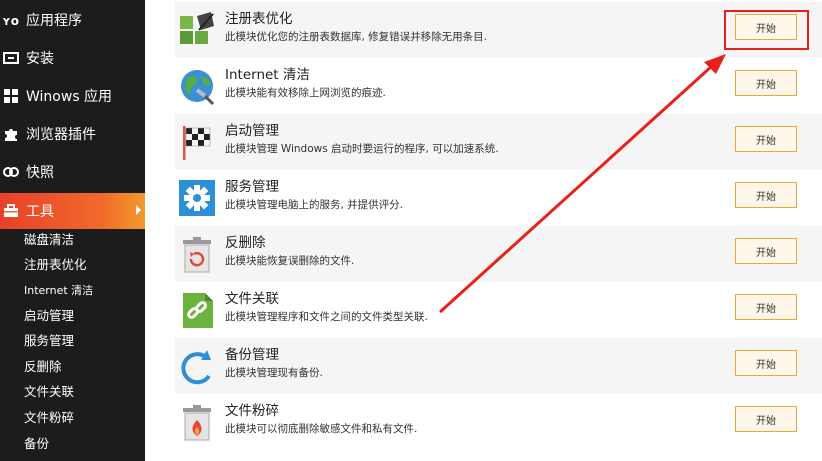  I want to click on tool-description: 此模块能恢复误删除的文件., so click(290, 261).